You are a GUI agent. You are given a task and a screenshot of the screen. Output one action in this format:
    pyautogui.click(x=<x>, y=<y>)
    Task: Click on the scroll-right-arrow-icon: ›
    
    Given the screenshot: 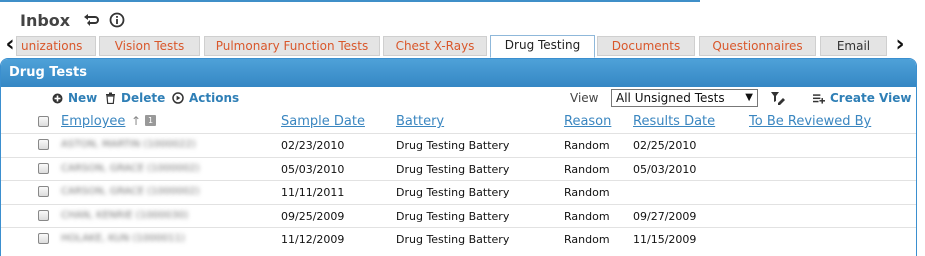 What is the action you would take?
    pyautogui.click(x=900, y=46)
    